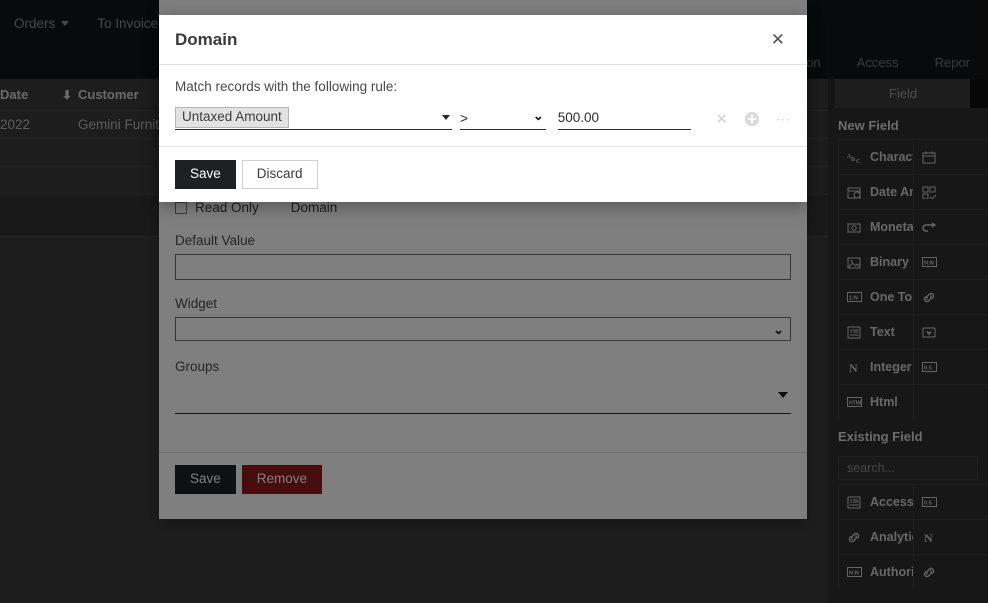  I want to click on plus-circle-icon, so click(752, 119).